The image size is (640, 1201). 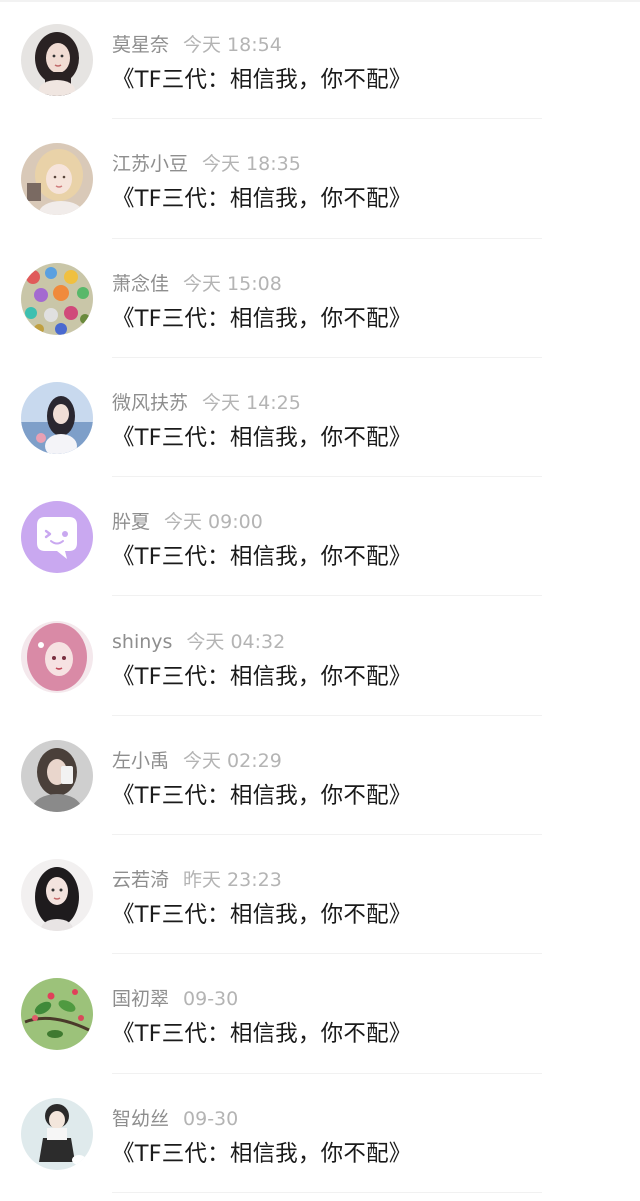 What do you see at coordinates (140, 284) in the screenshot?
I see `username: 萧念佳` at bounding box center [140, 284].